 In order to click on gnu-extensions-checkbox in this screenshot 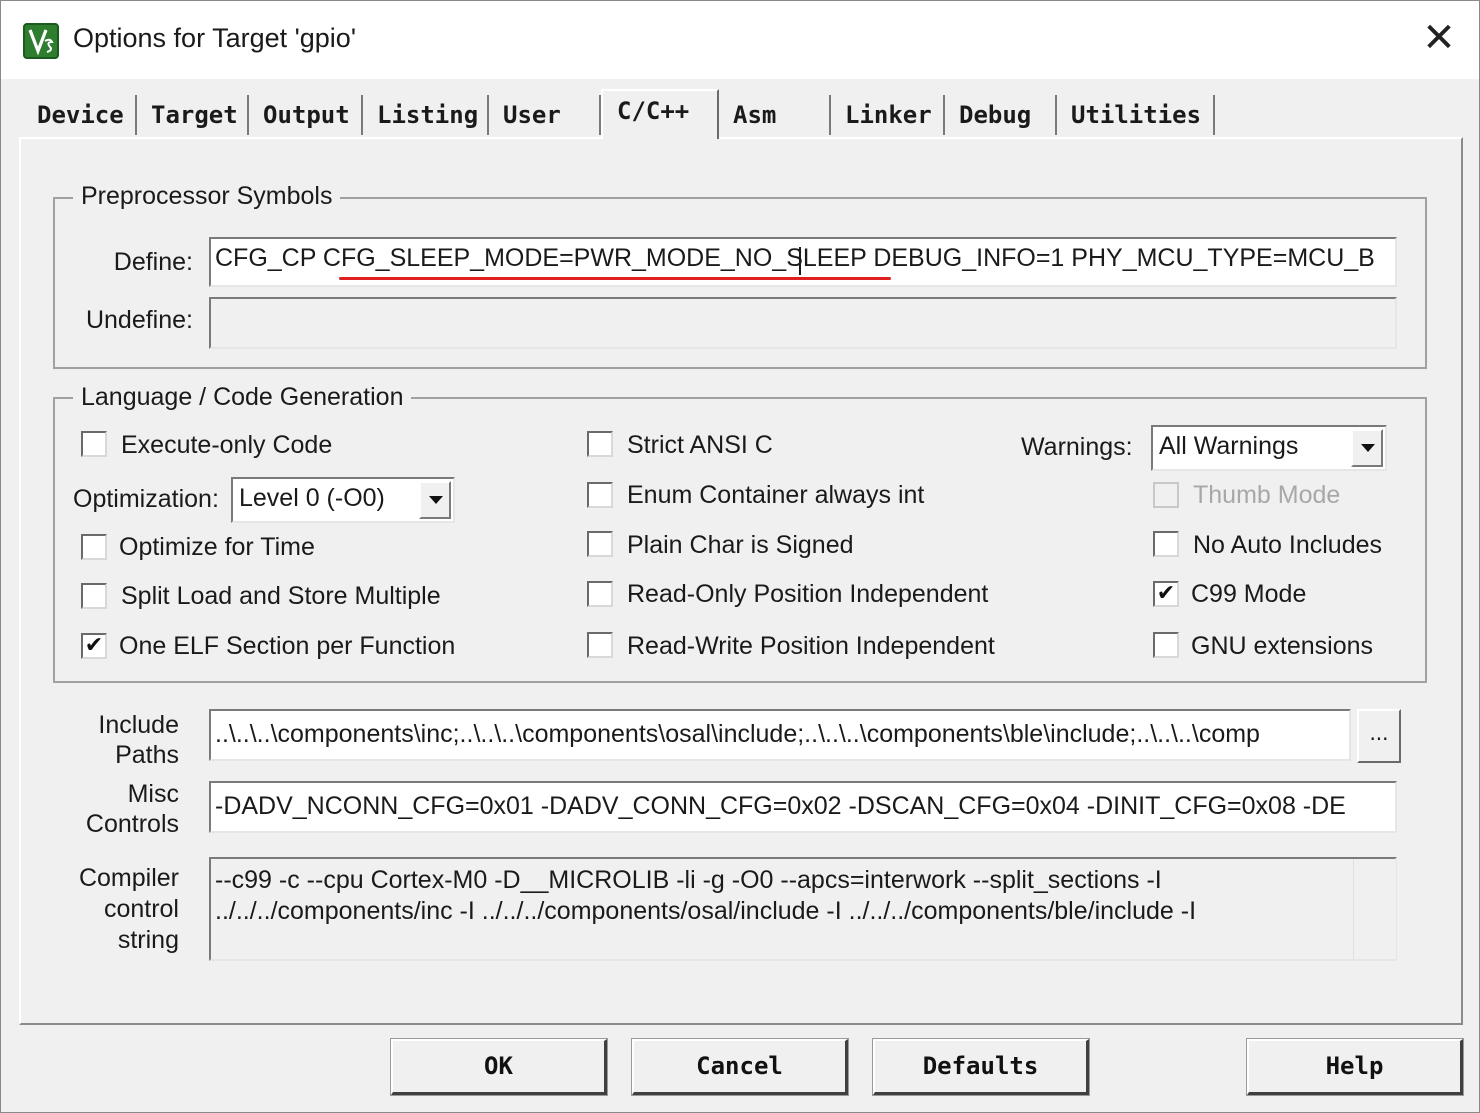, I will do `click(1166, 645)`.